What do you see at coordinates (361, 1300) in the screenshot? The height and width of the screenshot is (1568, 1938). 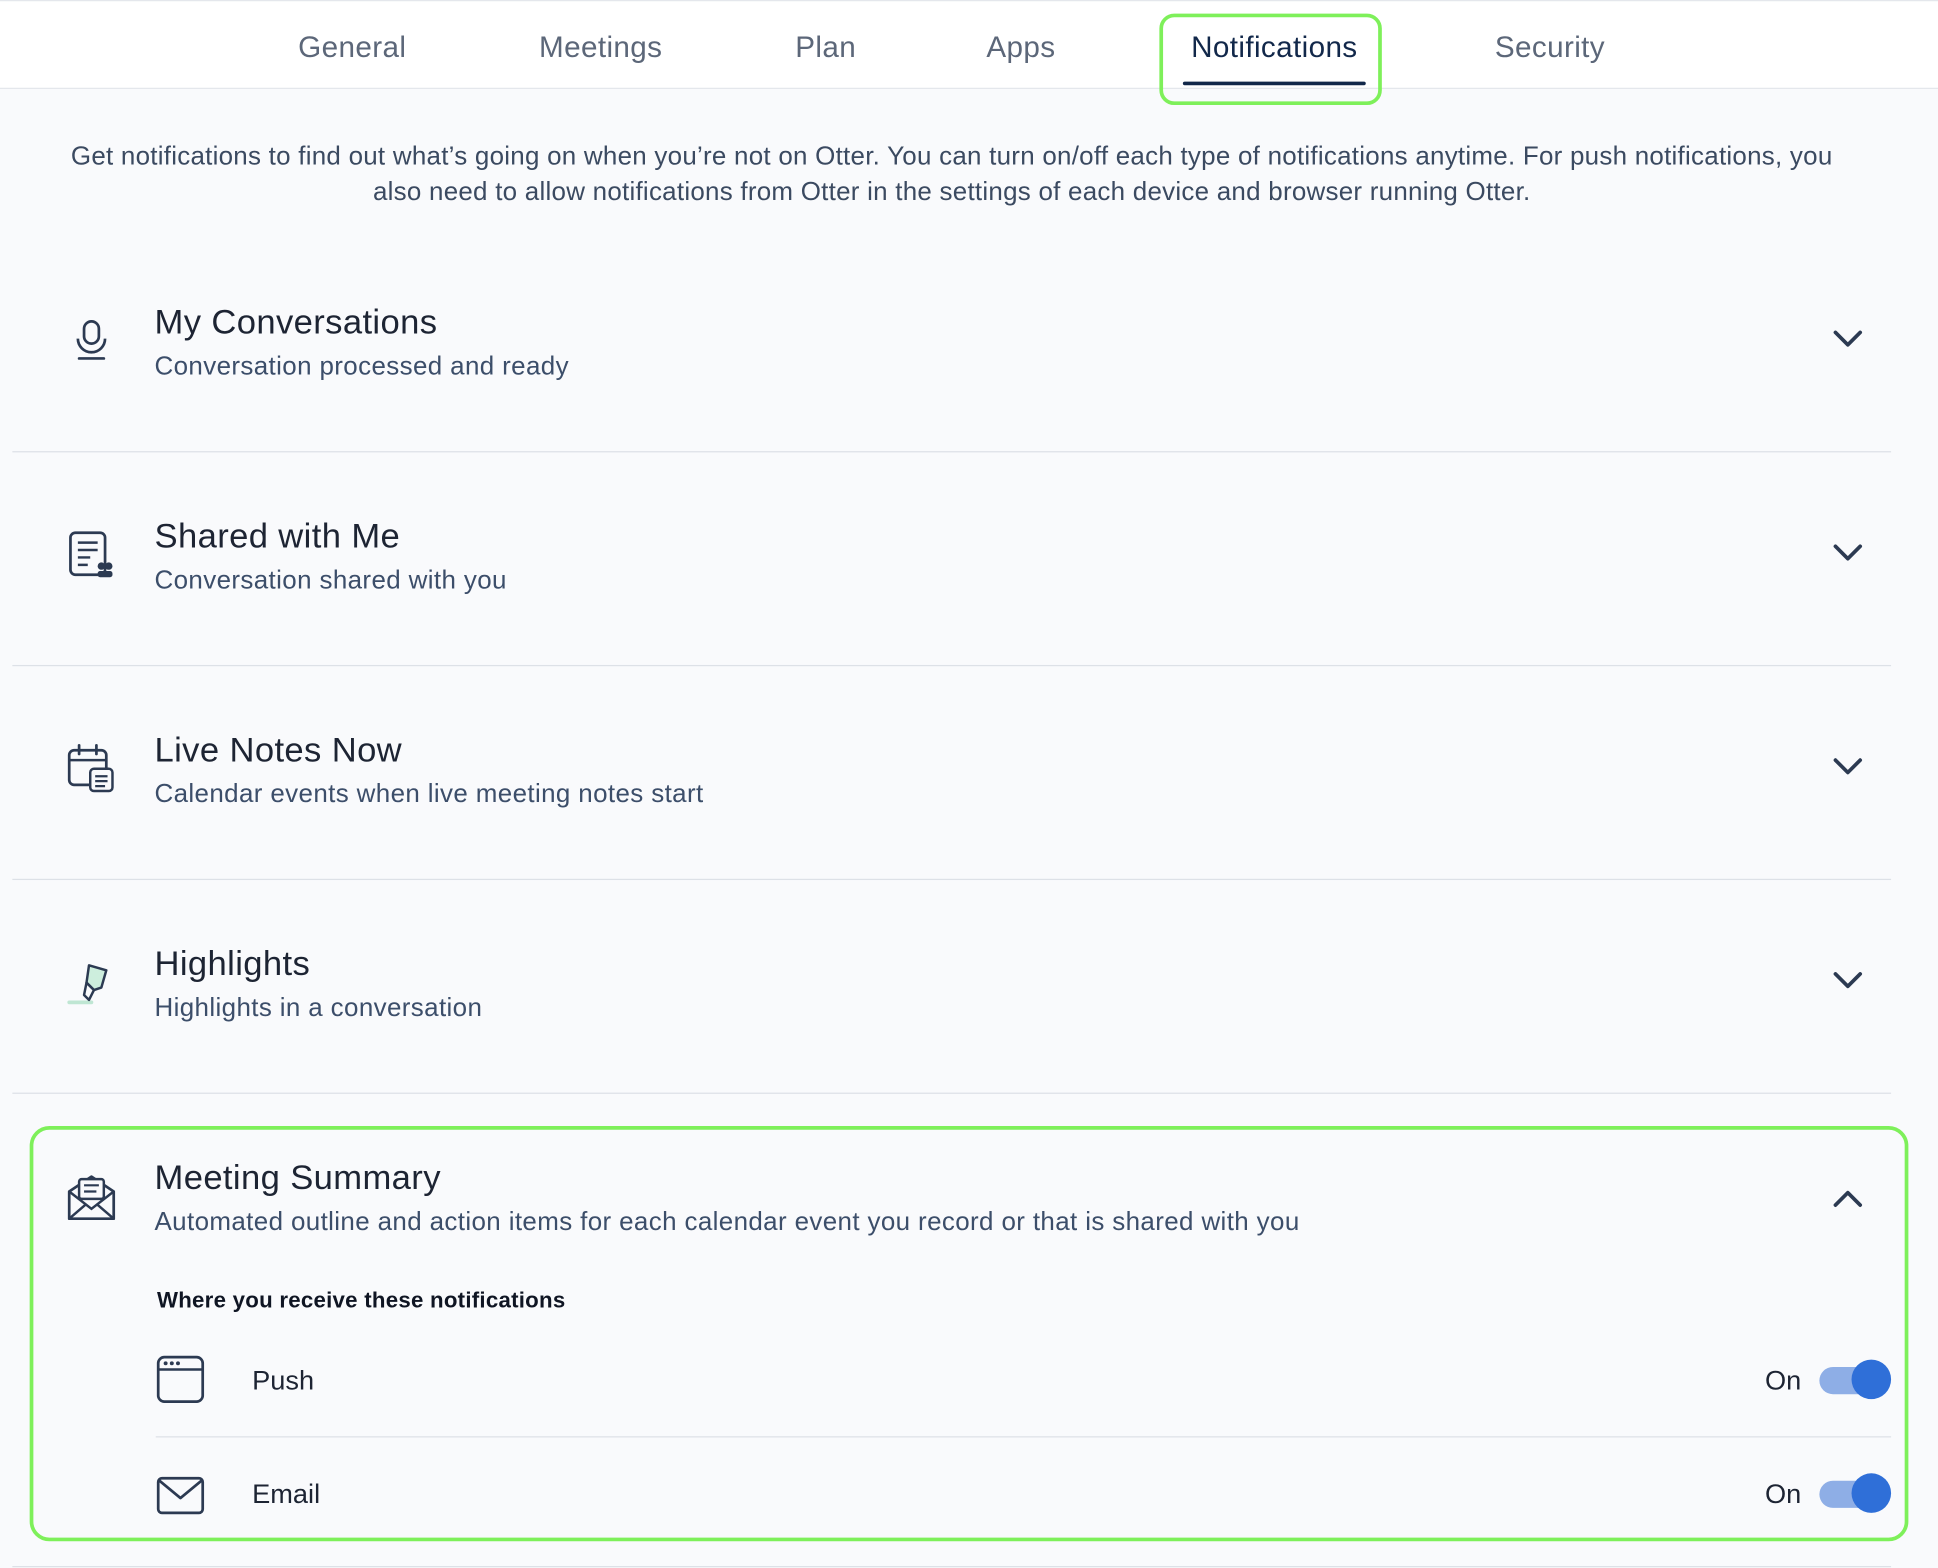 I see `where-you-receive-label: Where you receive these notifications` at bounding box center [361, 1300].